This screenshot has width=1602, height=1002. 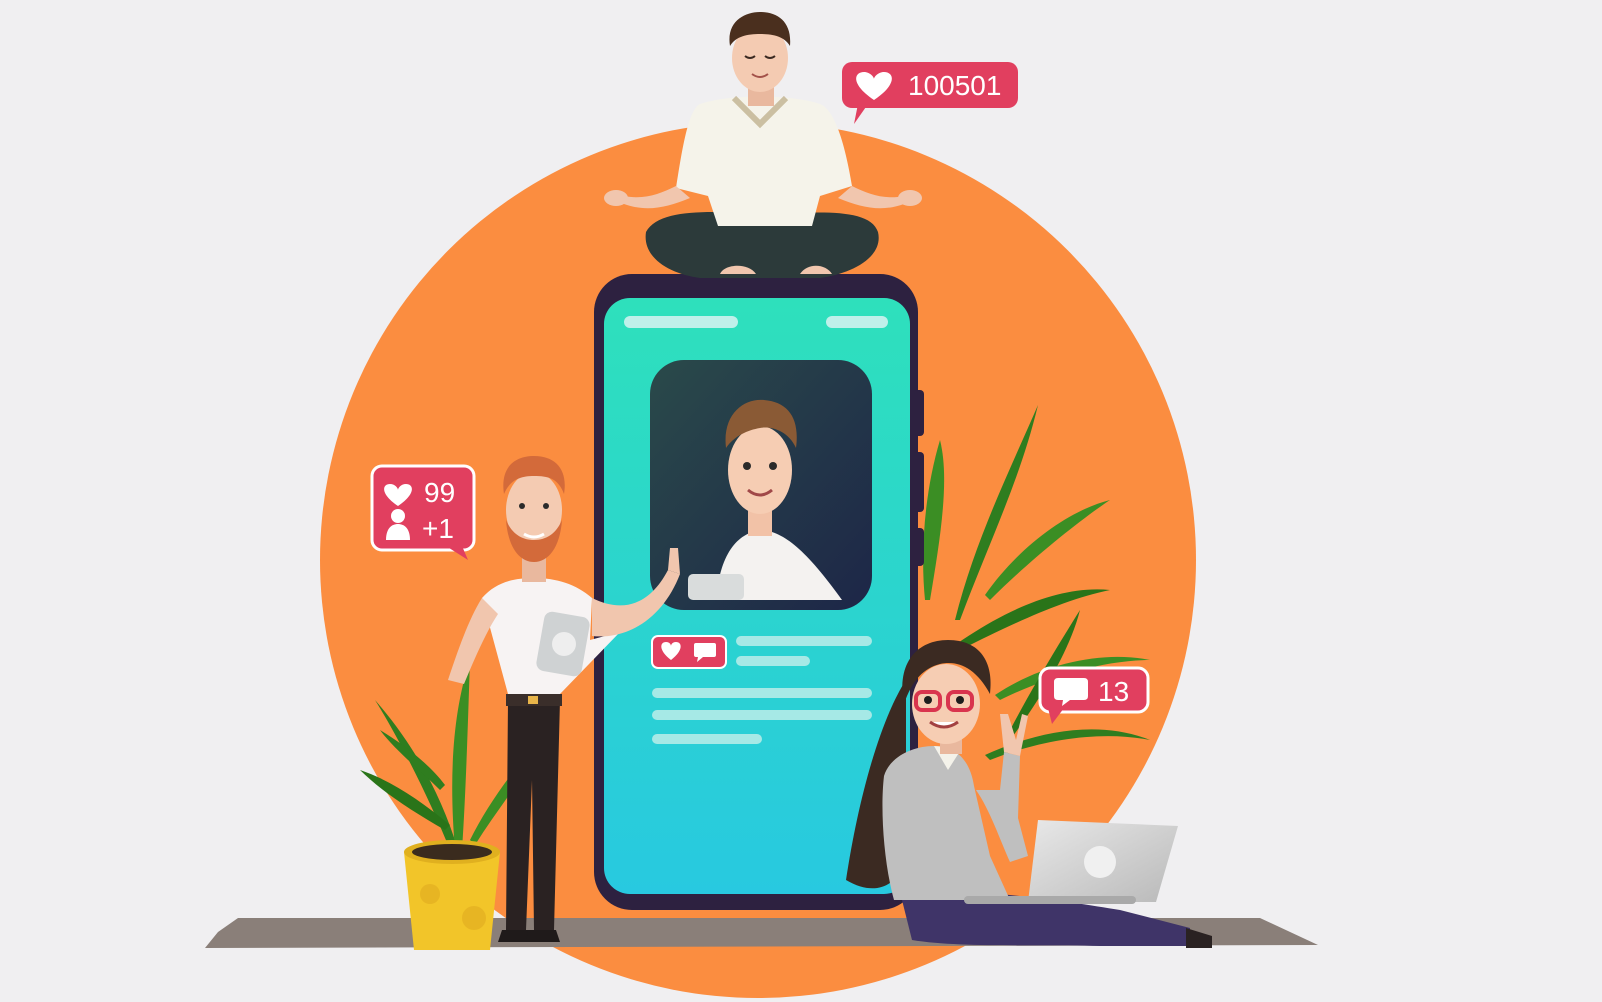 What do you see at coordinates (681, 322) in the screenshot?
I see `status-bar-left` at bounding box center [681, 322].